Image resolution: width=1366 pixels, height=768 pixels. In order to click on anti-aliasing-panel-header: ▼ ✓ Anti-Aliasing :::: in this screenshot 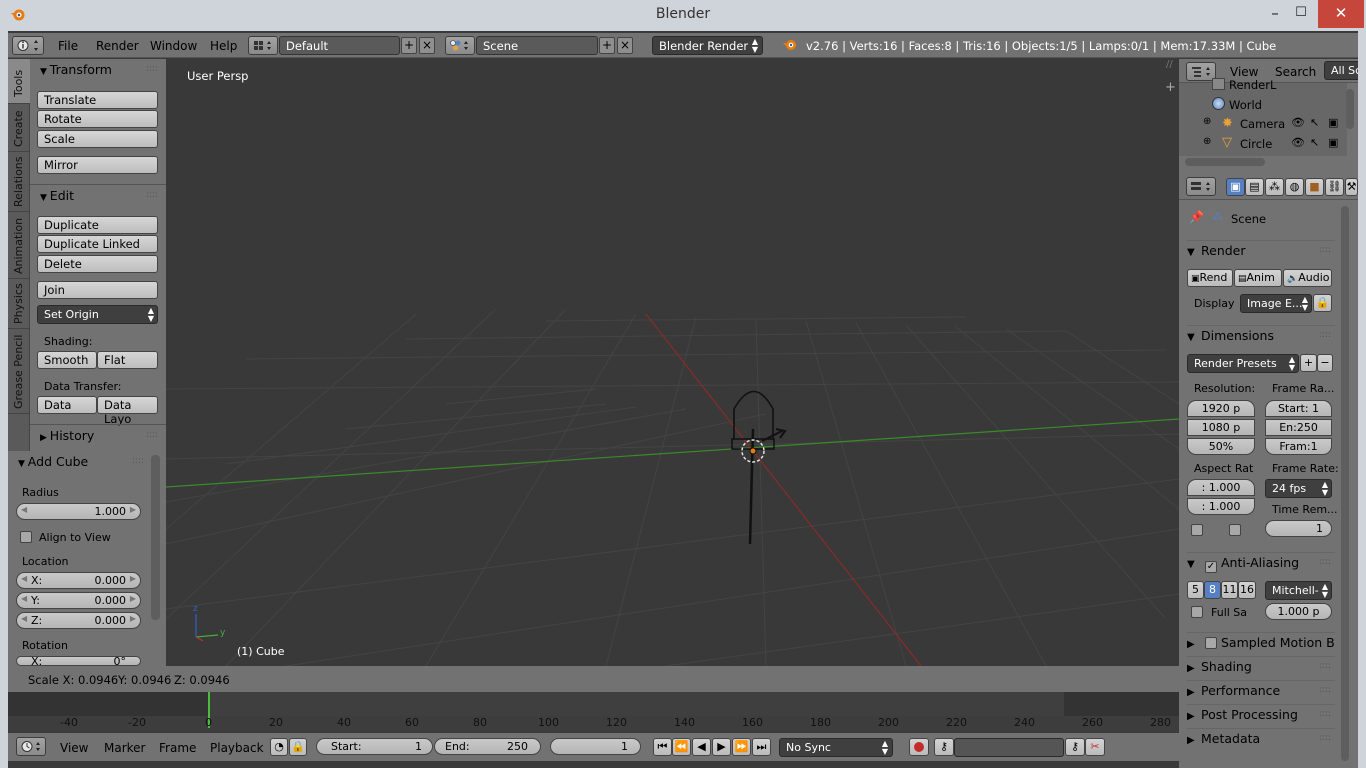, I will do `click(1261, 562)`.